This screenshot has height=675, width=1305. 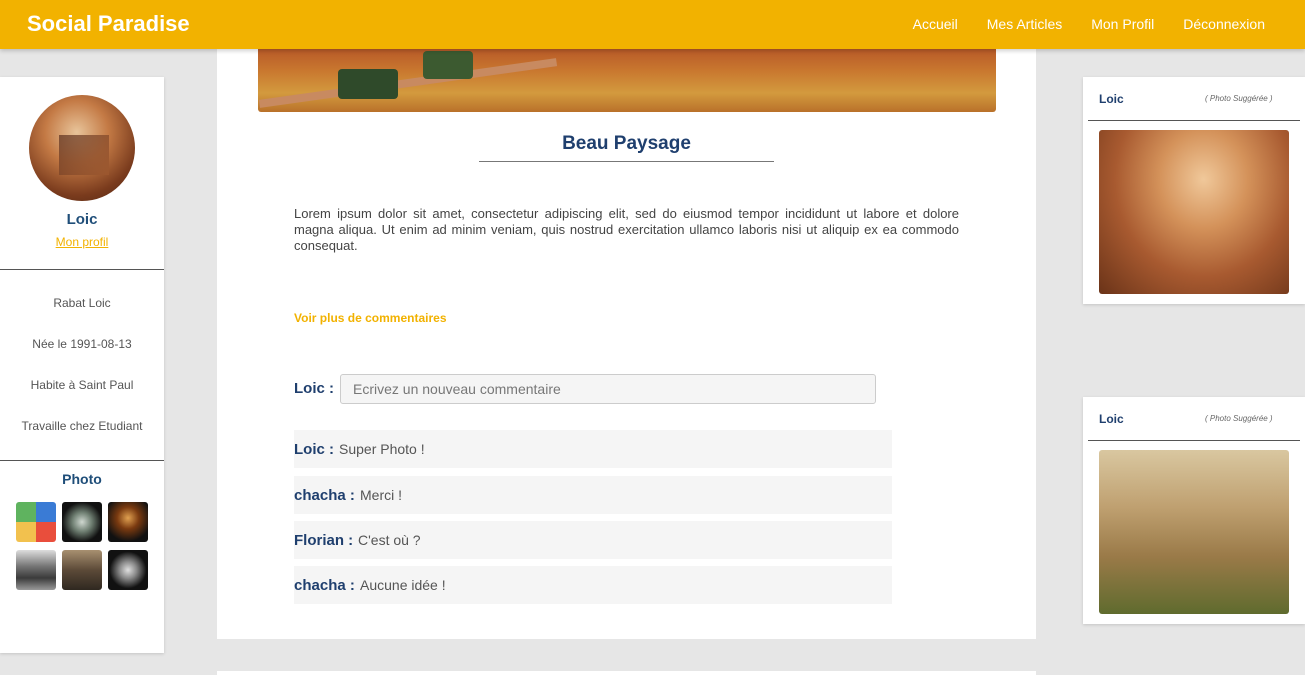 What do you see at coordinates (82, 303) in the screenshot?
I see `profile-fullname: Rabat Loic` at bounding box center [82, 303].